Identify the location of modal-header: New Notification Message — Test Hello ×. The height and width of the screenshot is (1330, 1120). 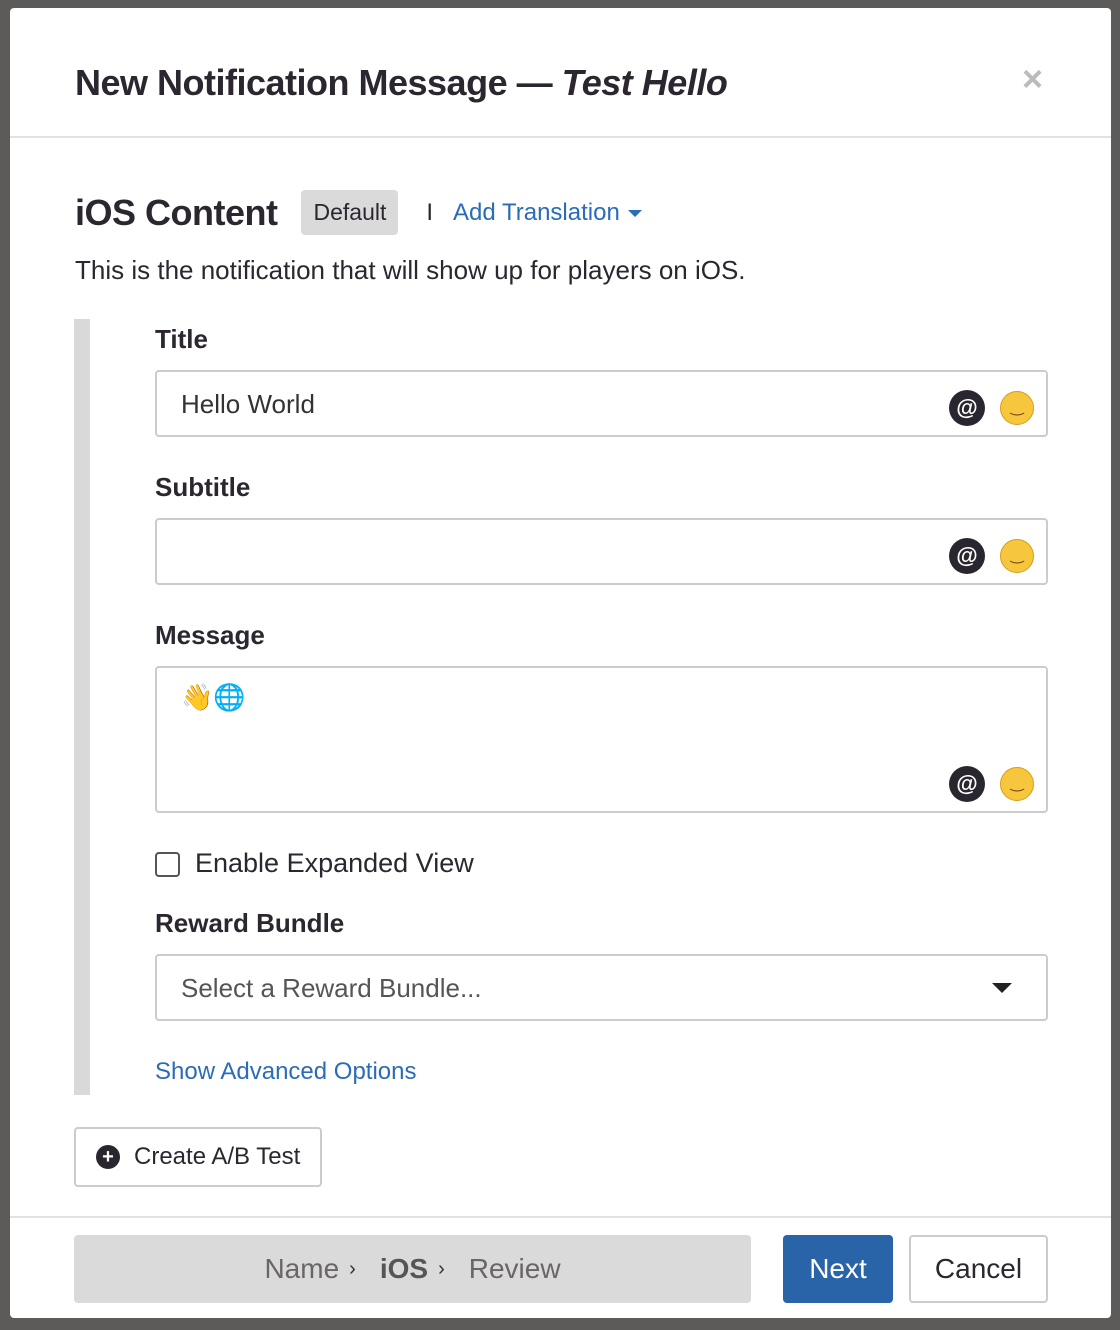
(560, 73).